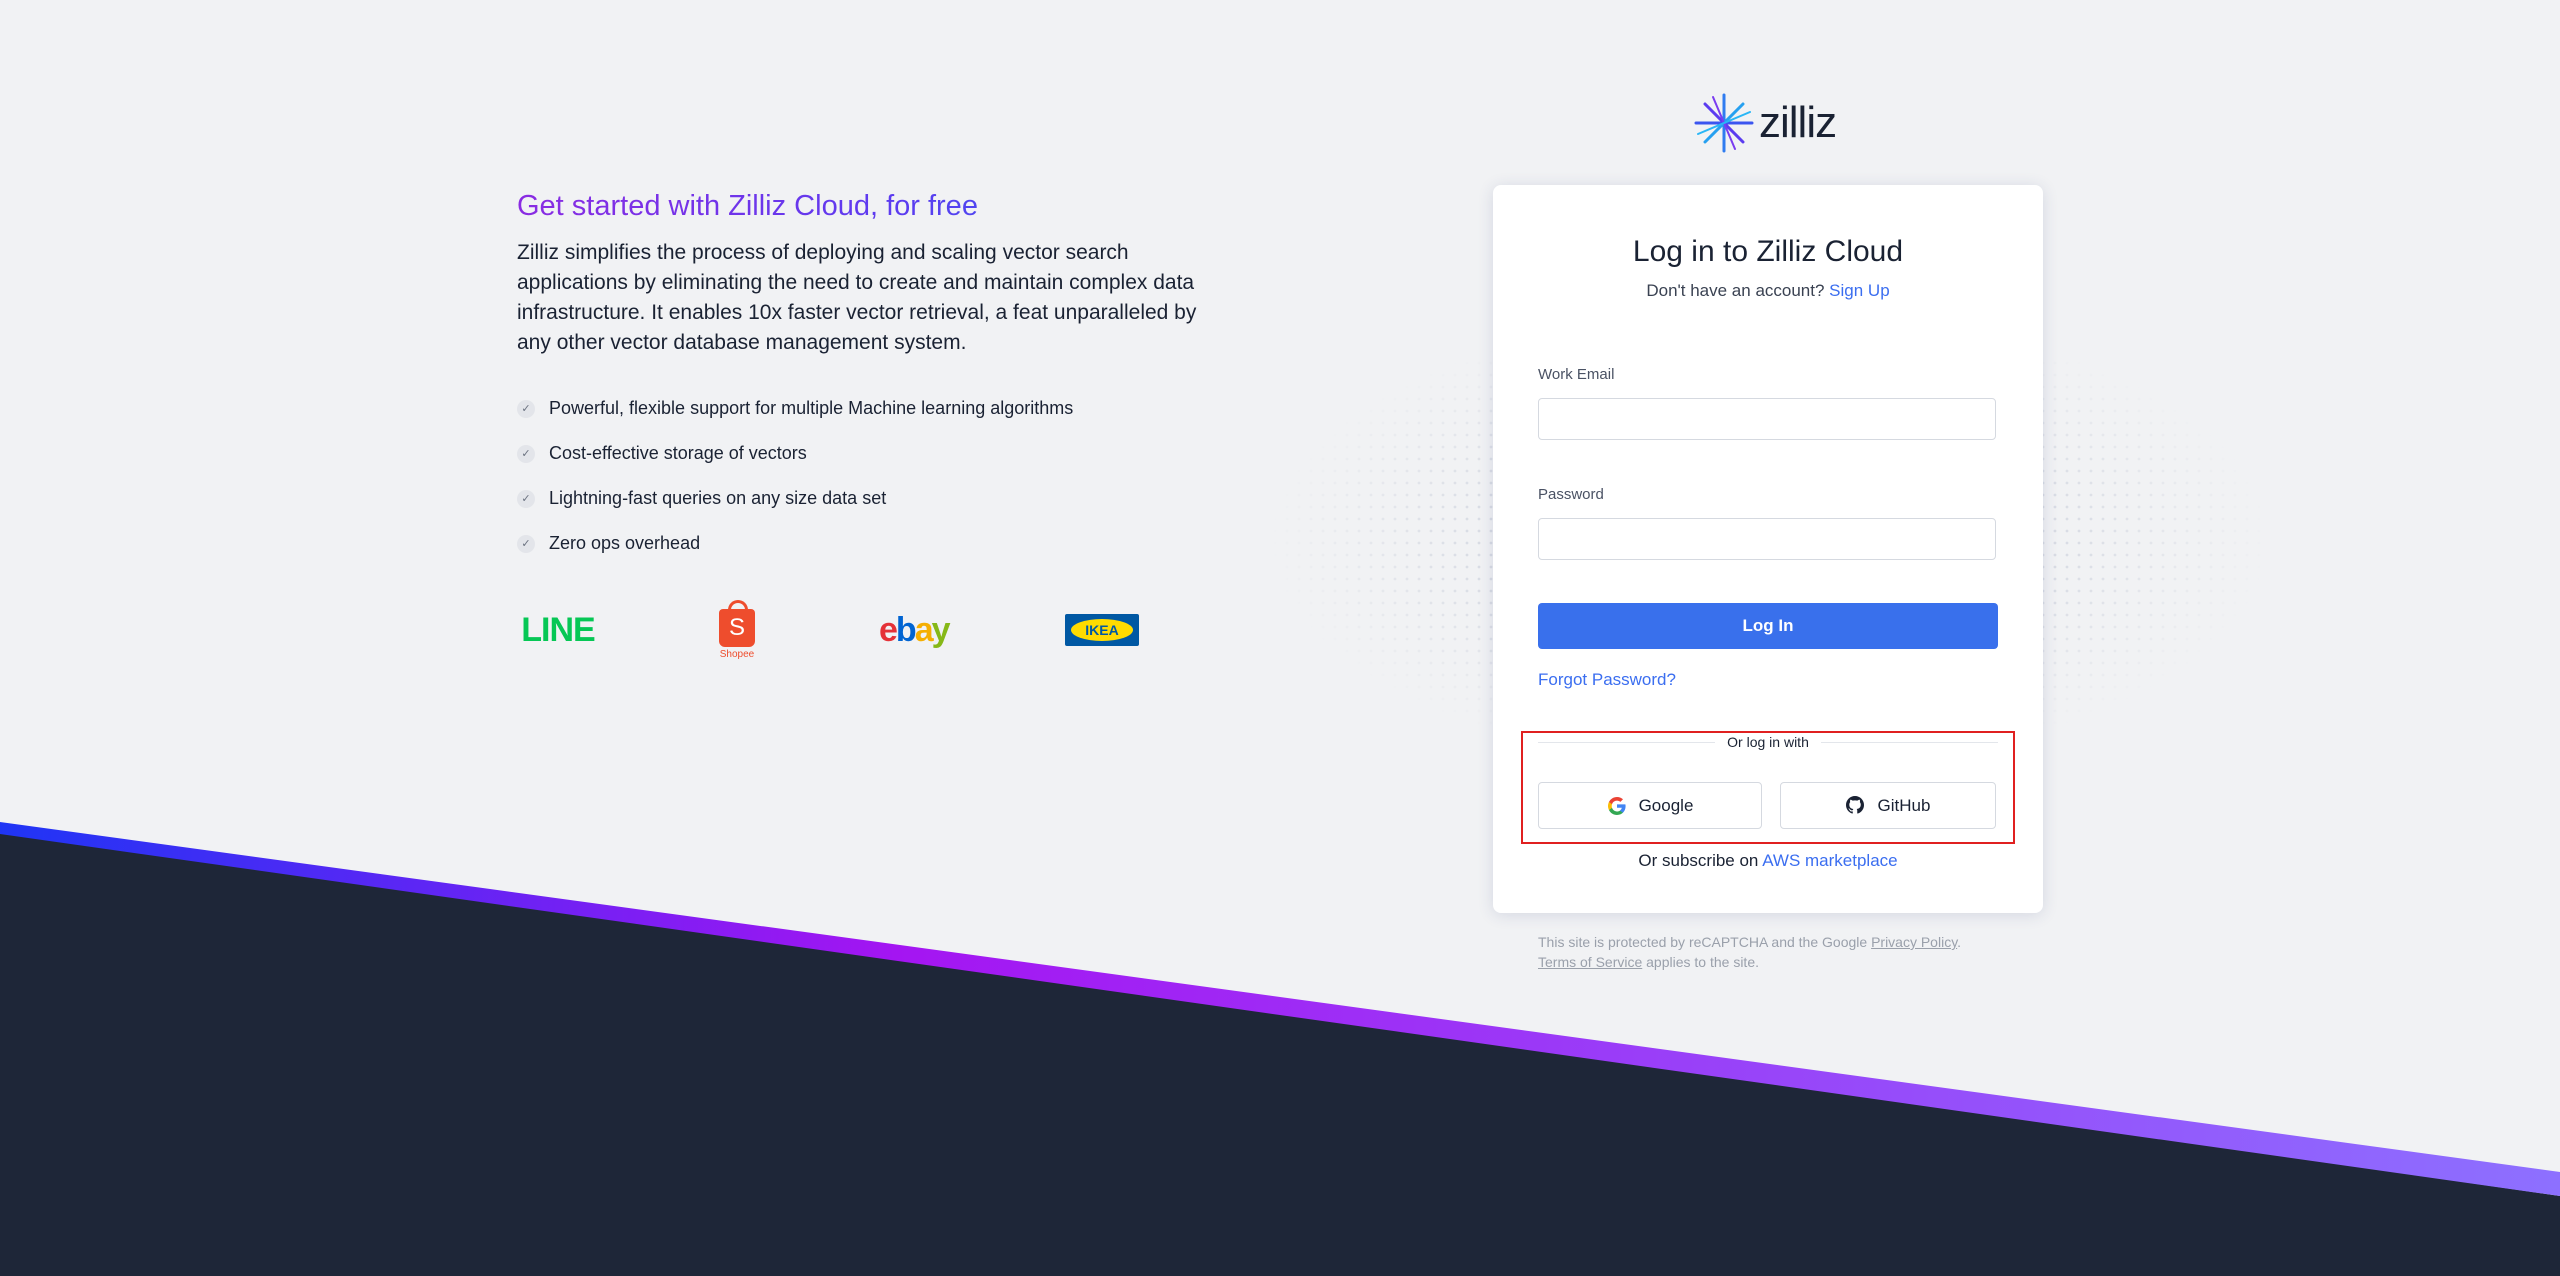  What do you see at coordinates (1724, 123) in the screenshot?
I see `zilliz-starburst-icon` at bounding box center [1724, 123].